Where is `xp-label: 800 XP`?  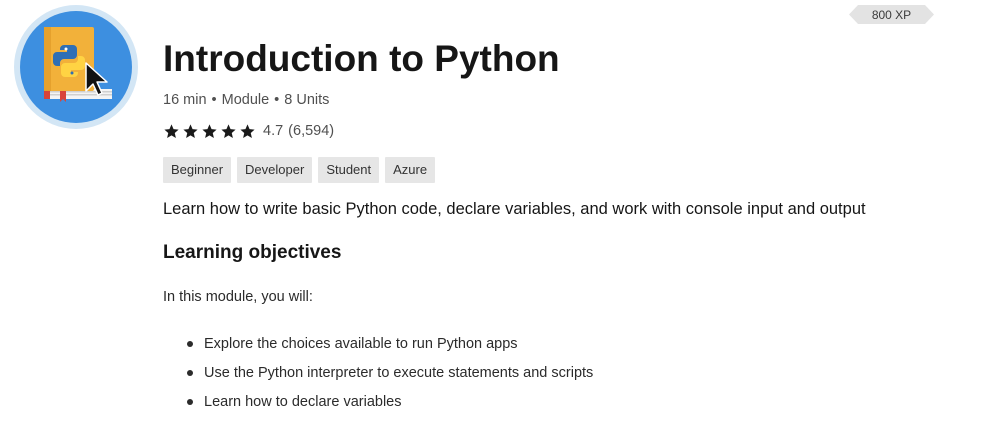 xp-label: 800 XP is located at coordinates (891, 14).